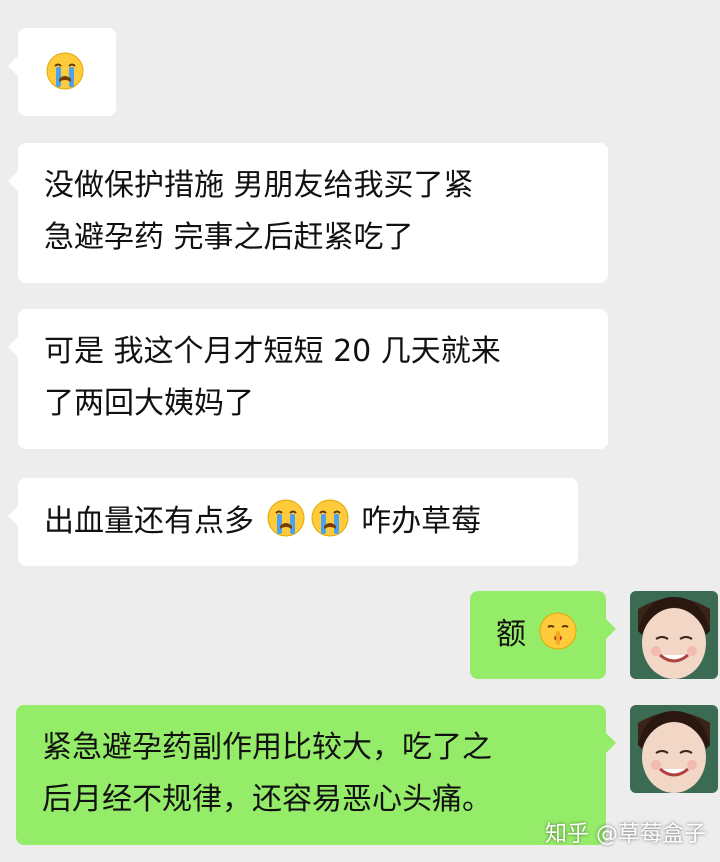 This screenshot has height=862, width=720. I want to click on message-bubble-received: 出血量还有点多 咋办草莓, so click(293, 522).